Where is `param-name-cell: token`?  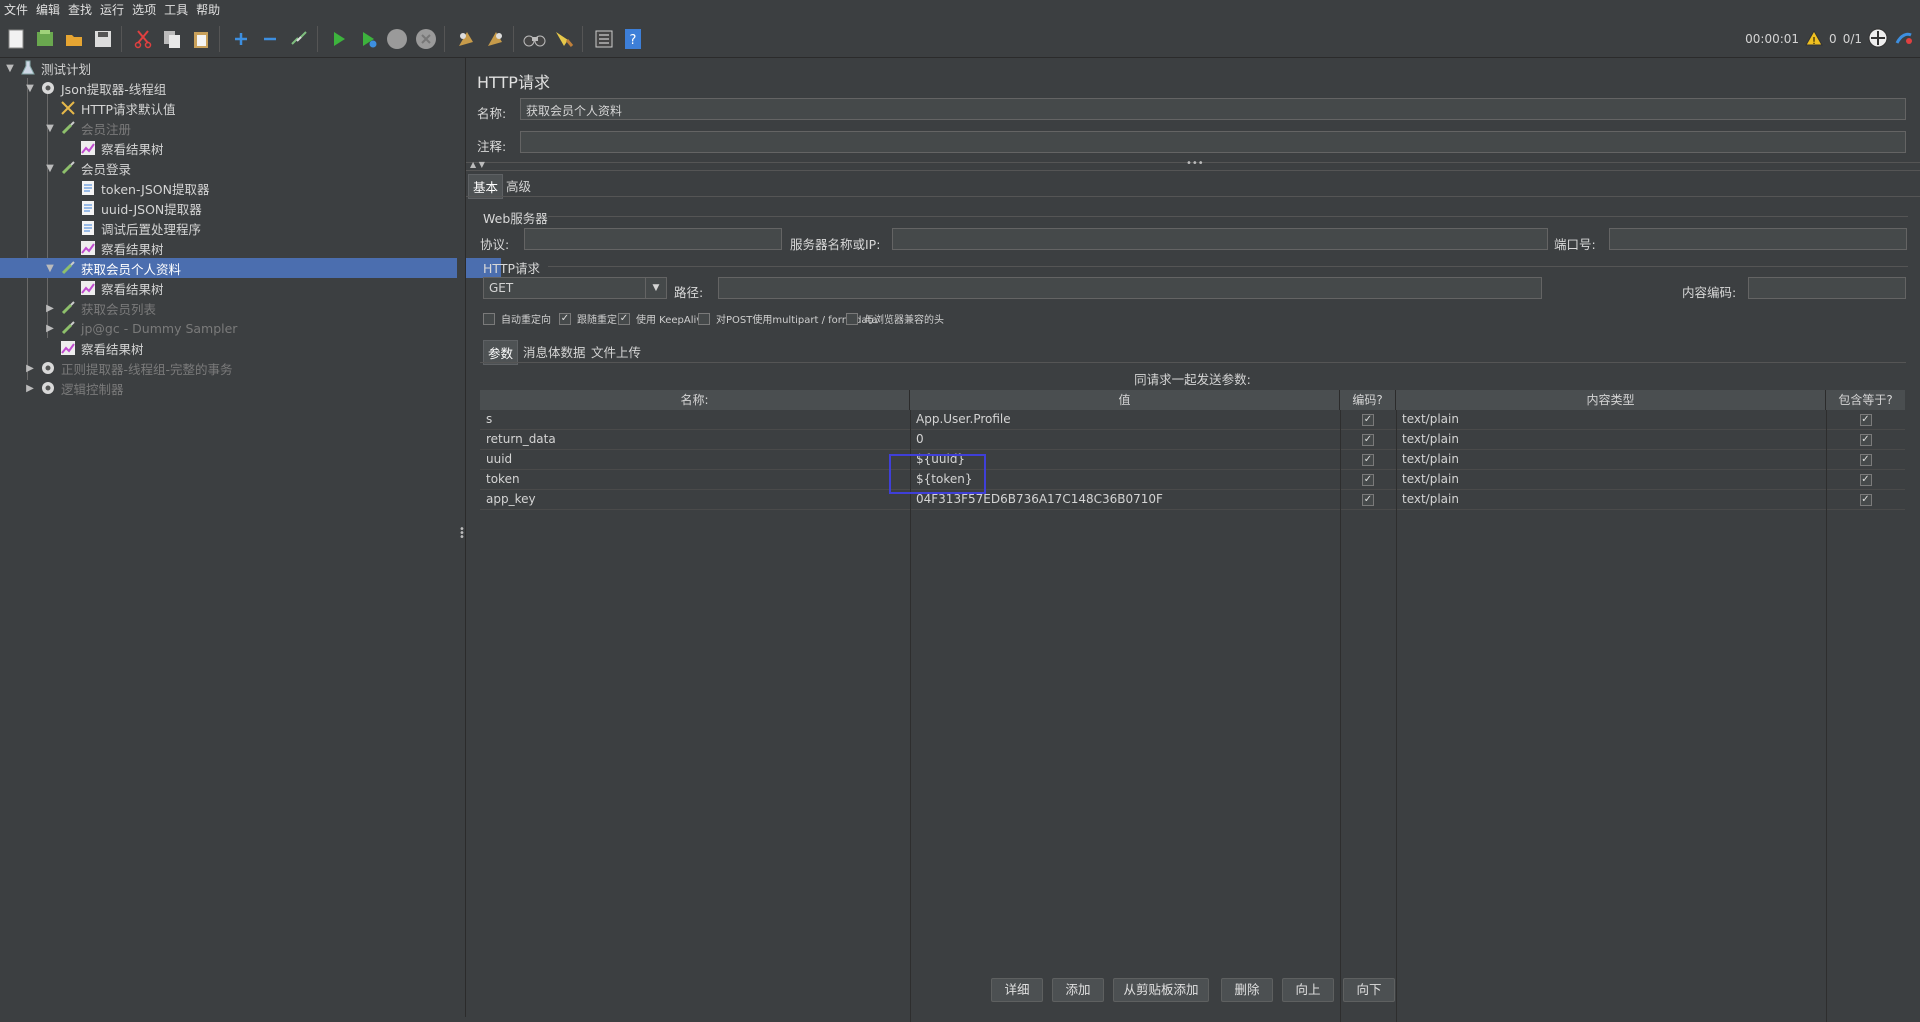 param-name-cell: token is located at coordinates (695, 479).